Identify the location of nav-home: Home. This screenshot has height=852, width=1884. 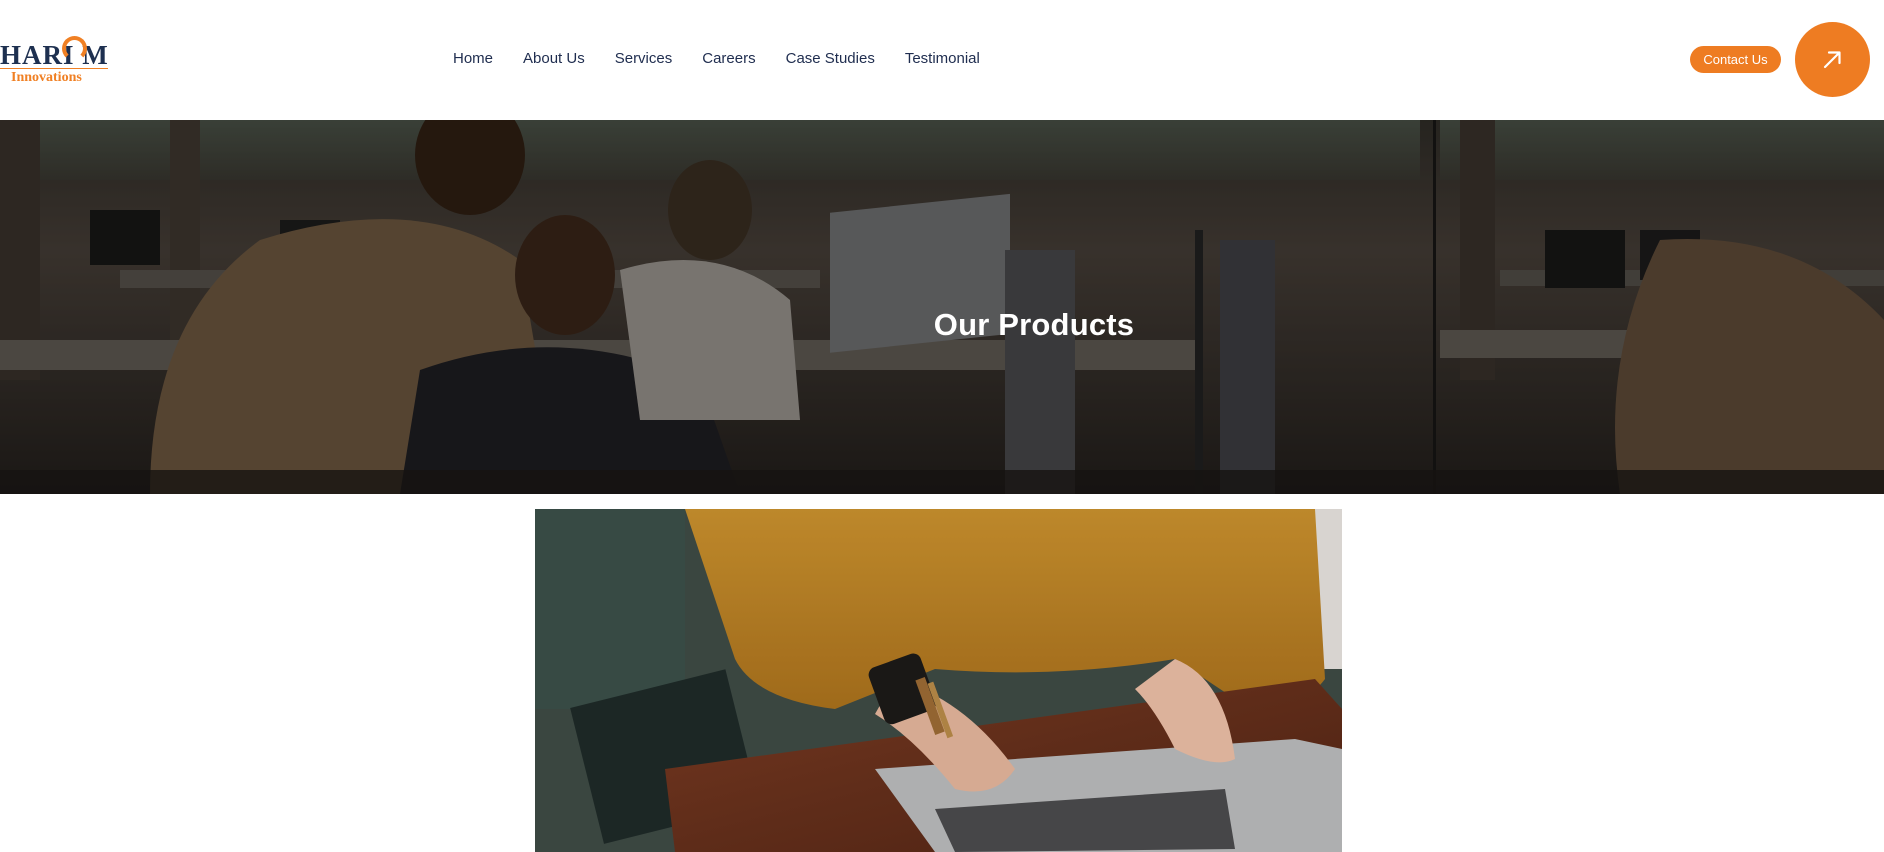
(473, 60).